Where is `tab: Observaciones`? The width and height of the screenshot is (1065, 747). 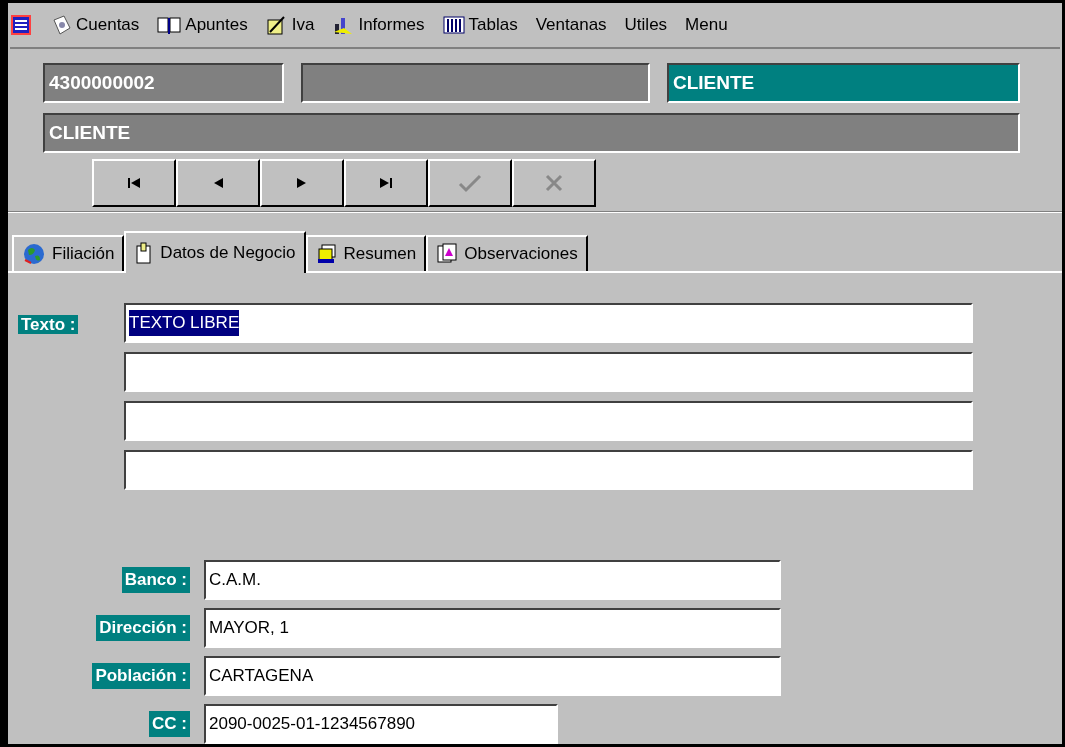
tab: Observaciones is located at coordinates (507, 253).